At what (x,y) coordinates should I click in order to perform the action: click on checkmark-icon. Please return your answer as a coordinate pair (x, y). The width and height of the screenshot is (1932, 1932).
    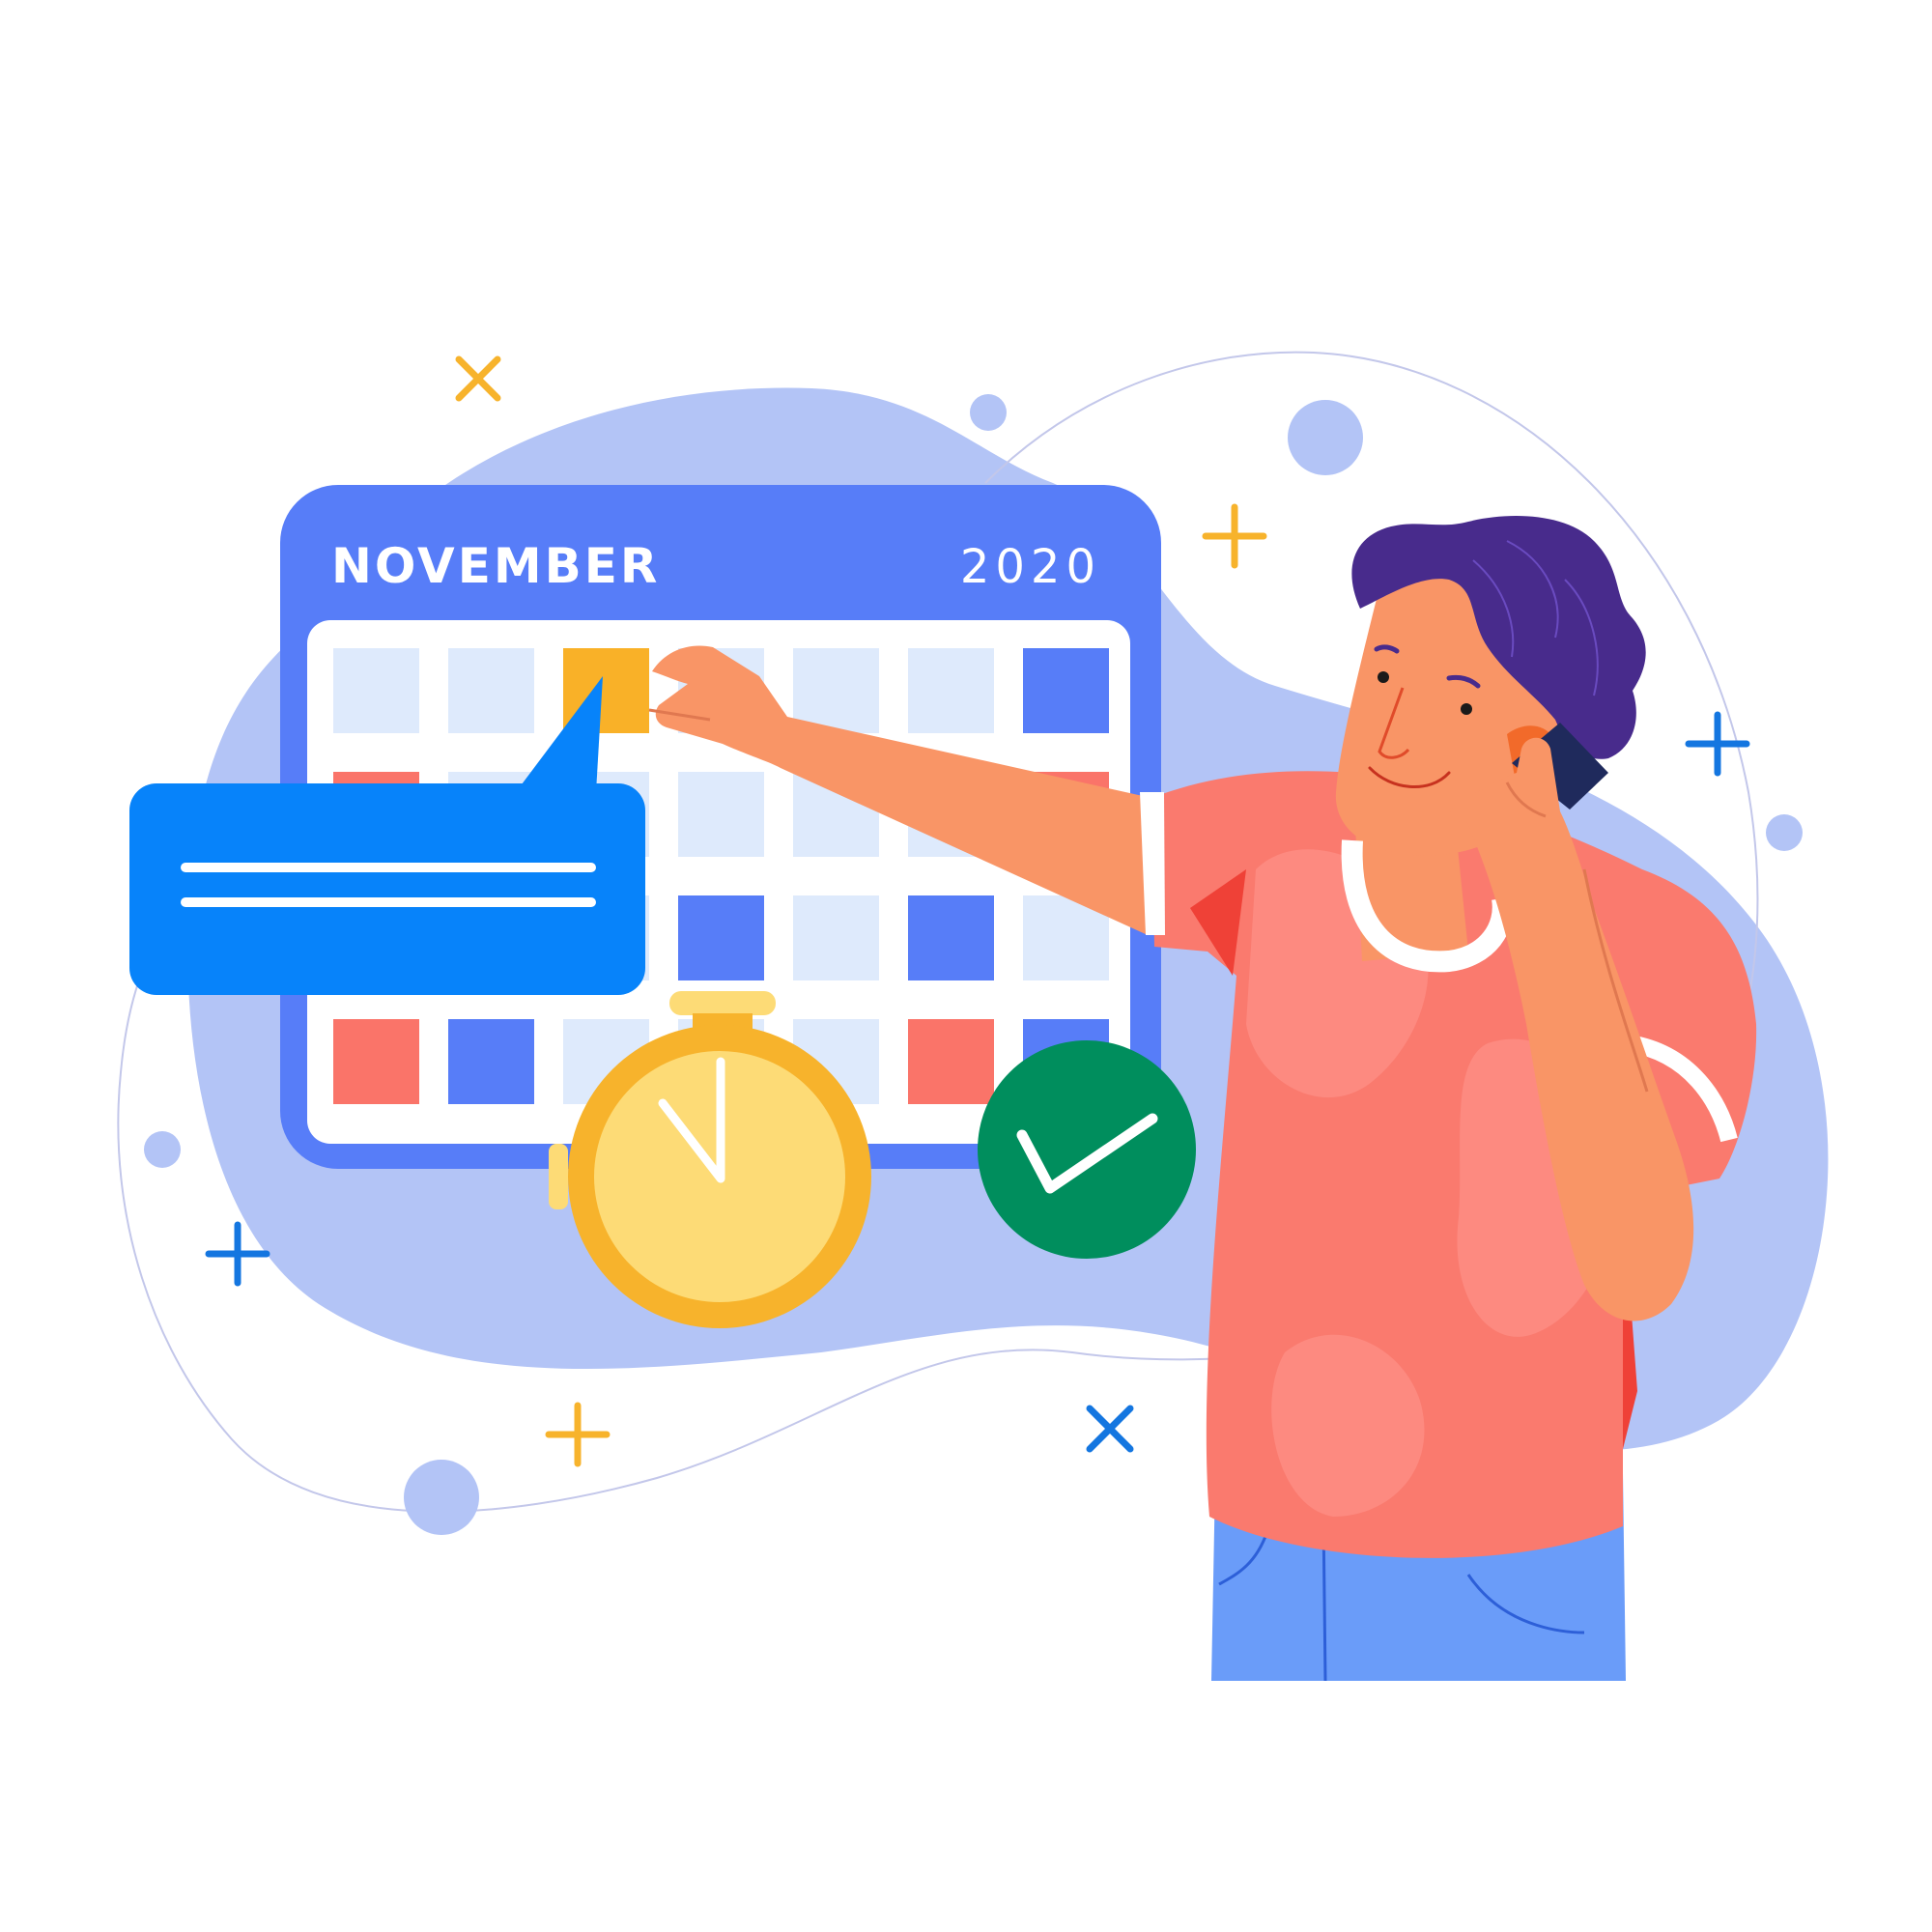
    Looking at the image, I should click on (1087, 1149).